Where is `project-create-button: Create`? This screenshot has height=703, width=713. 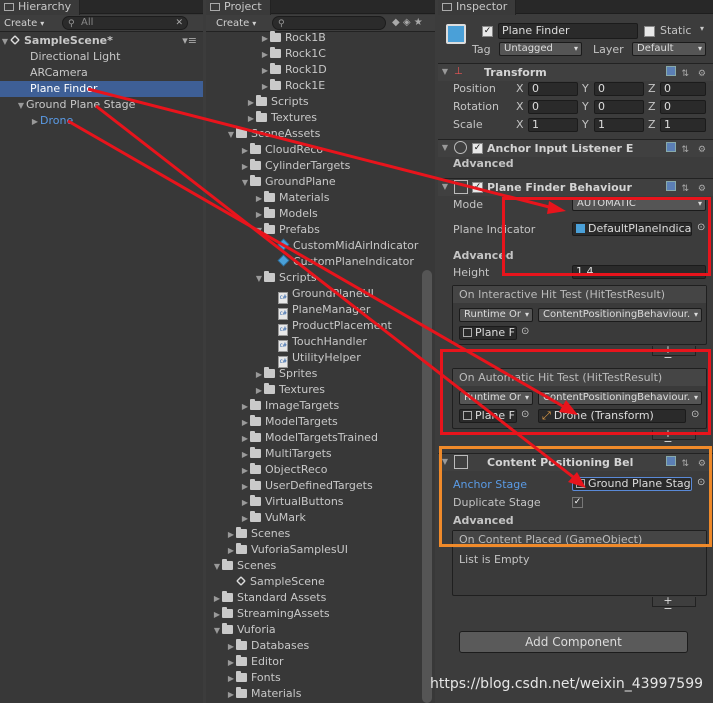 project-create-button: Create is located at coordinates (236, 23).